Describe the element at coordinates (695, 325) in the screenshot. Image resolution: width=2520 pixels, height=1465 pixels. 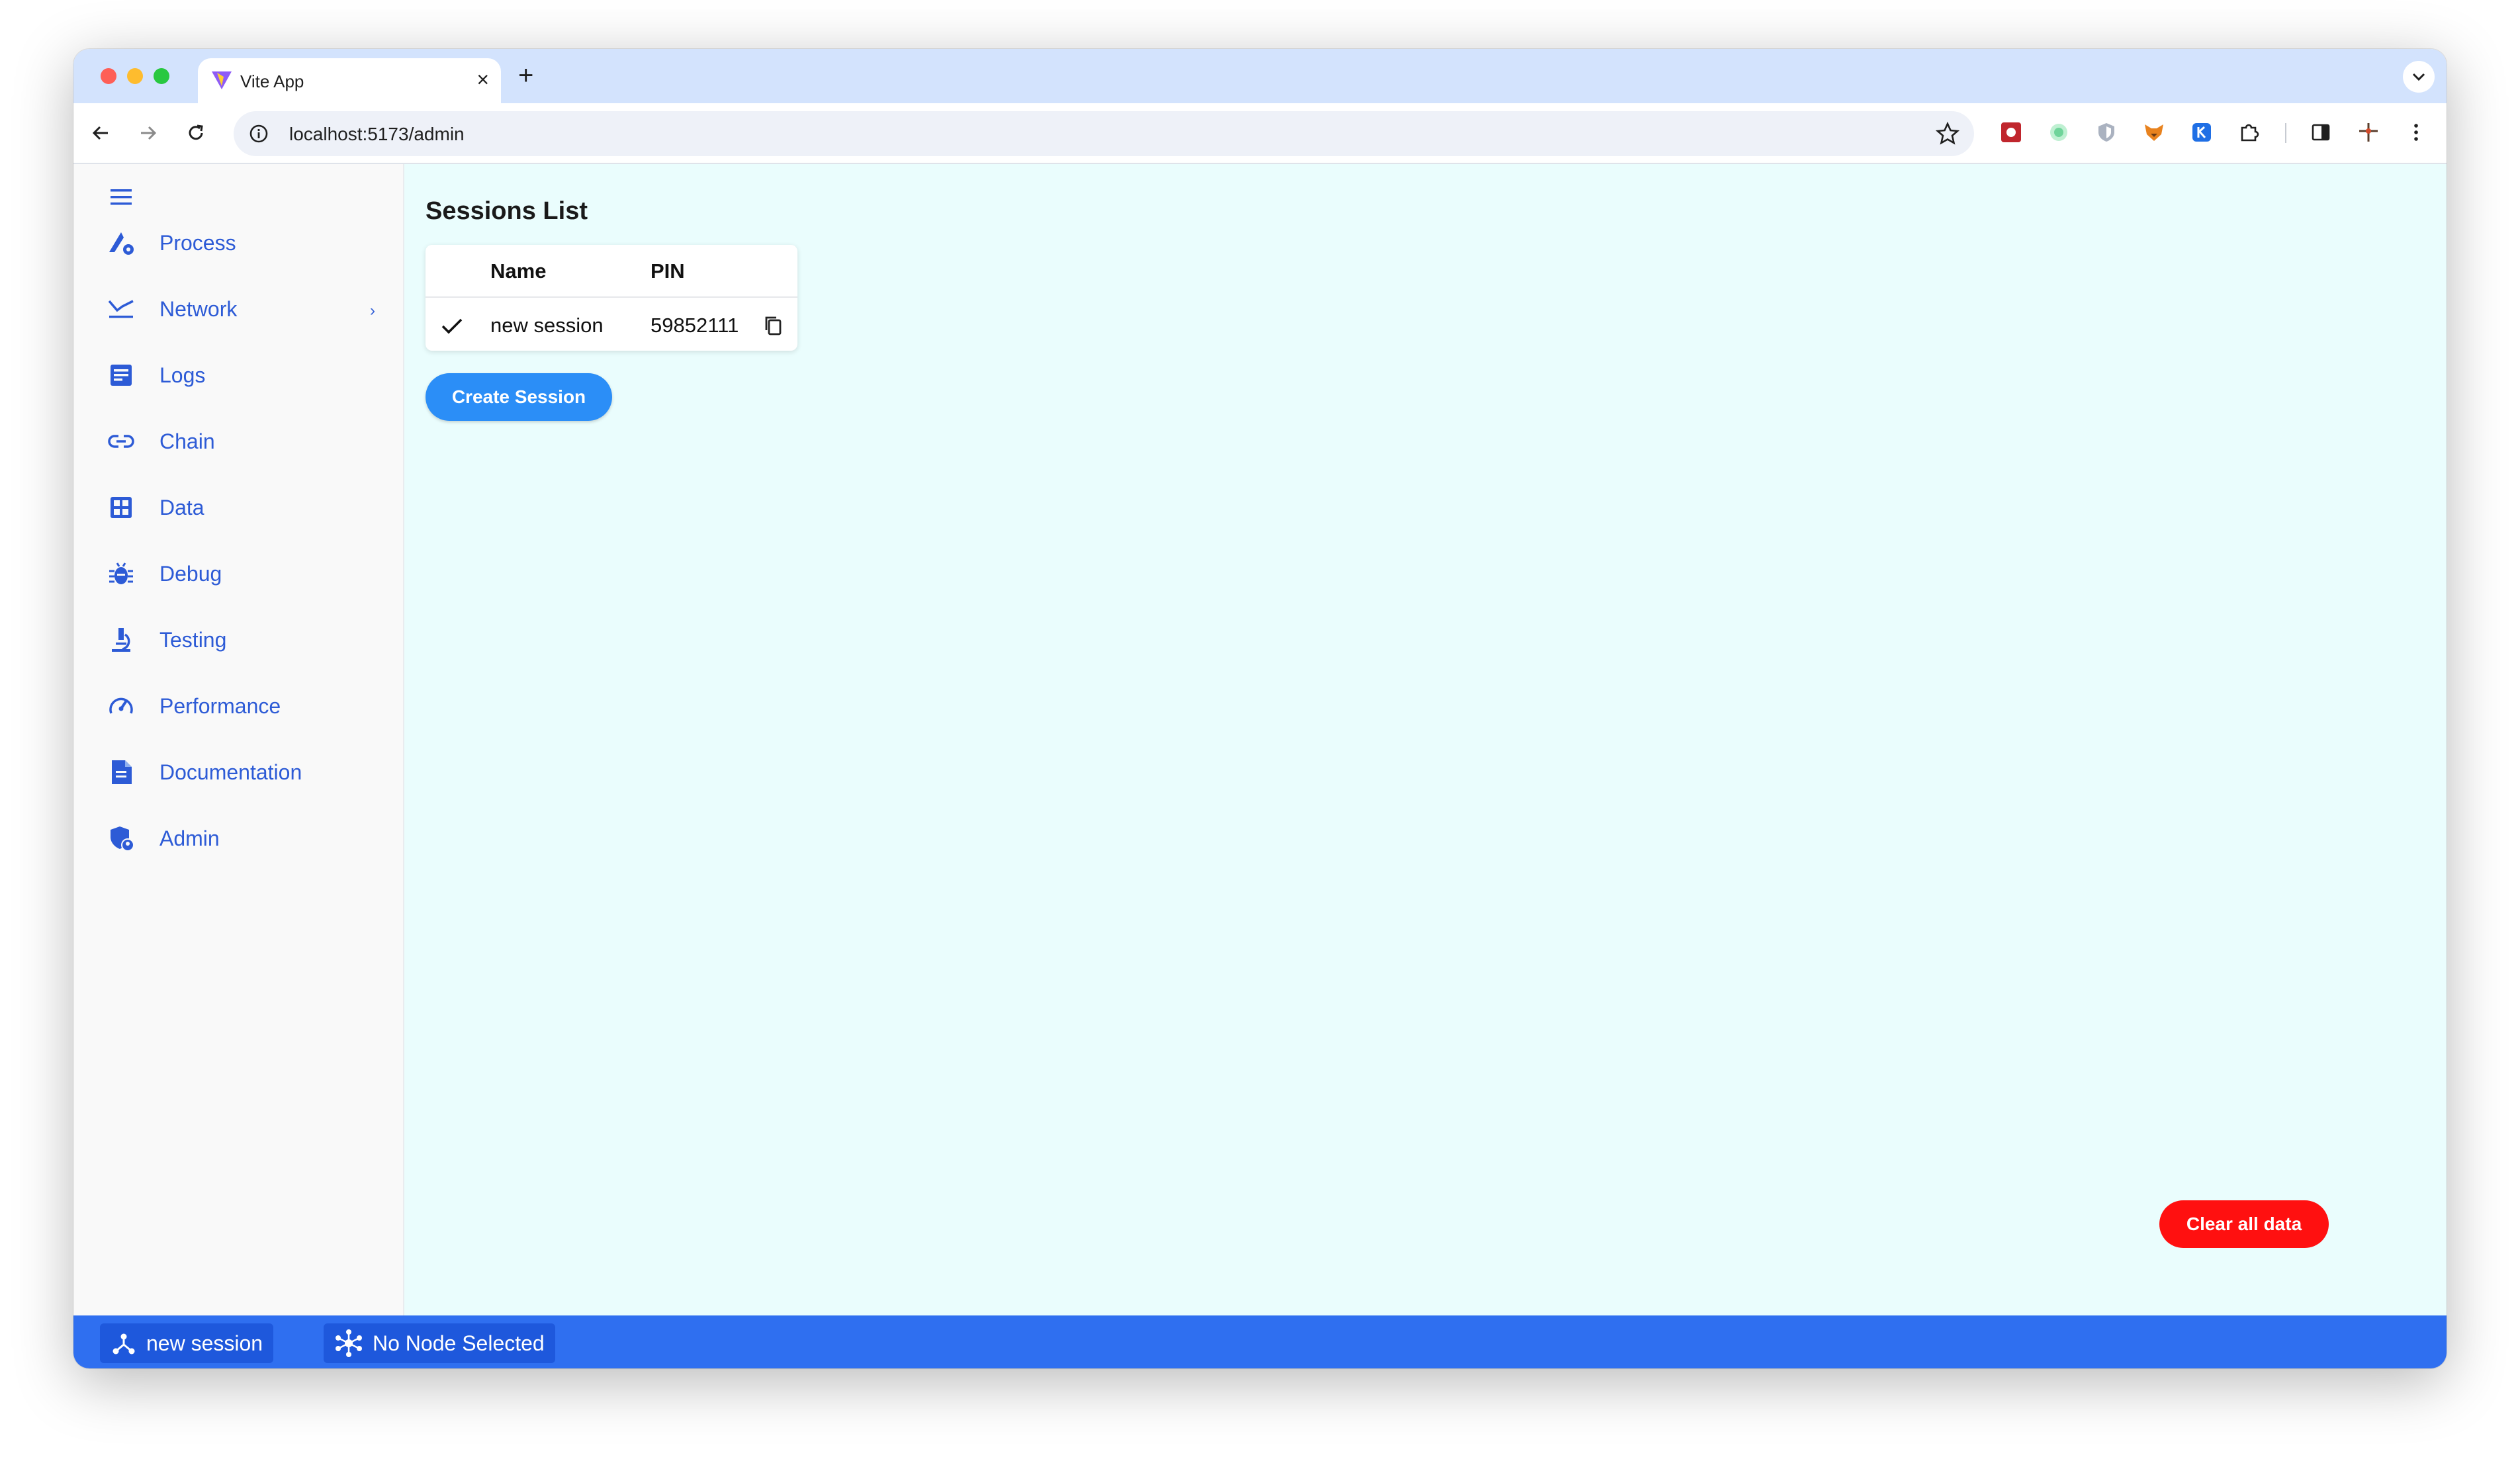
I see `session-pin-cell: 59852111` at that location.